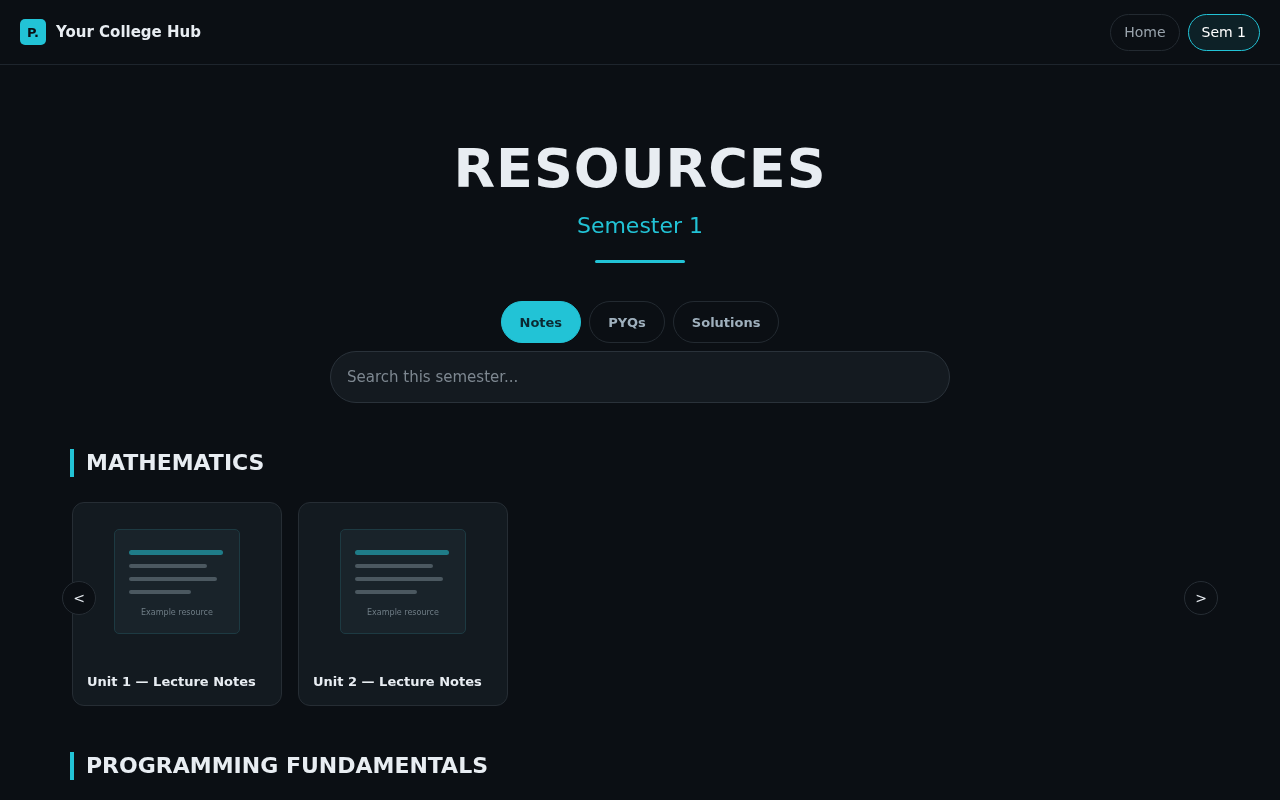 This screenshot has width=1280, height=800. What do you see at coordinates (1201, 598) in the screenshot?
I see `next-button: >` at bounding box center [1201, 598].